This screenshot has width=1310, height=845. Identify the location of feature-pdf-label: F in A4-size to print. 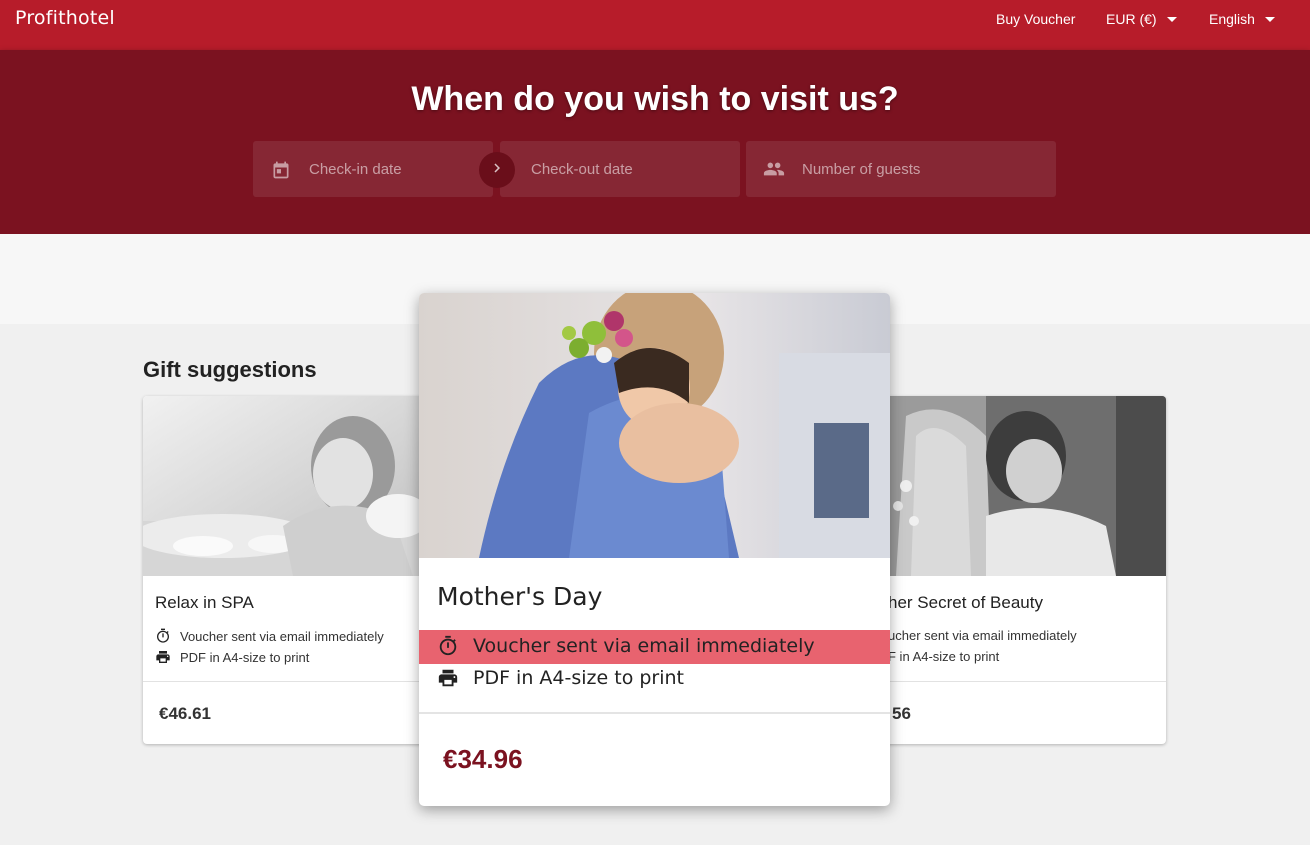
(944, 656).